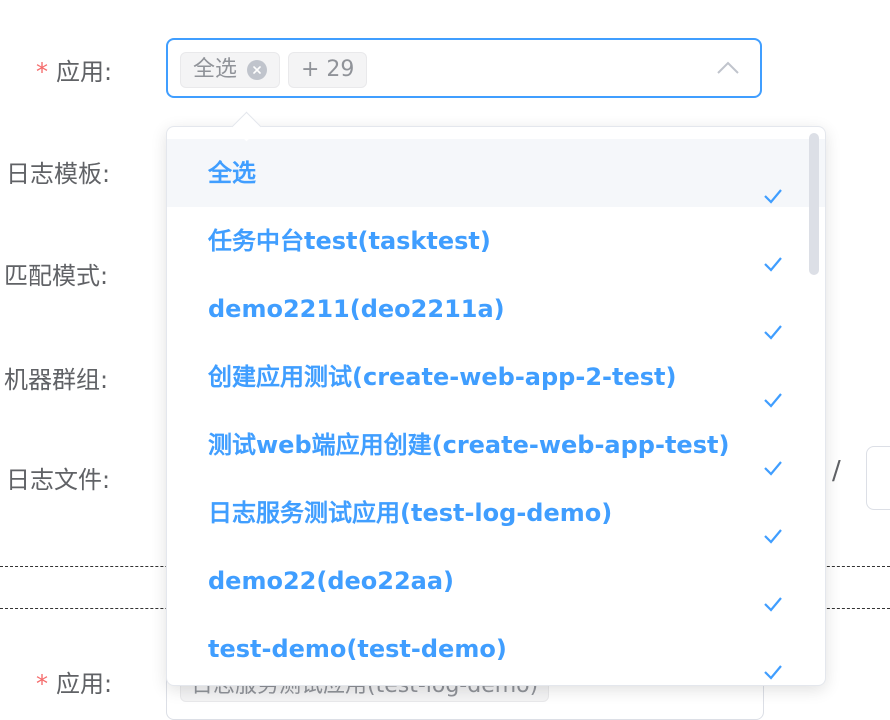  I want to click on dropdown-option: 测试web端应用创建(create-web-app-test), so click(496, 445).